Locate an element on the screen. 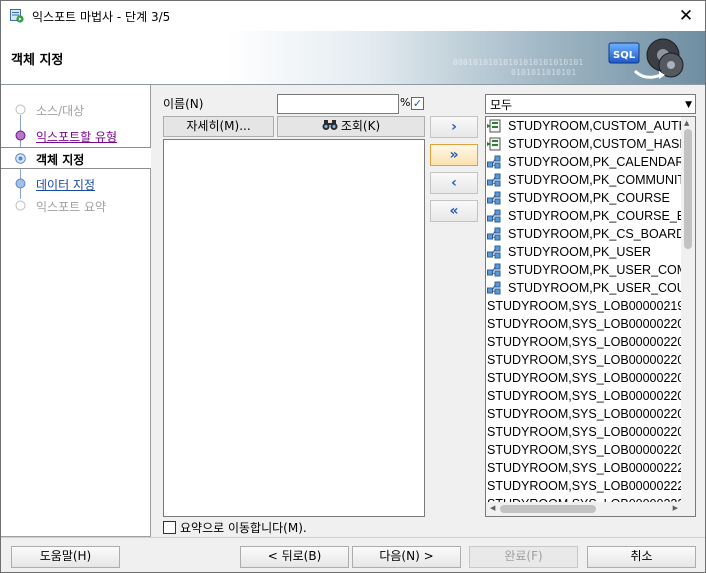  list-item: STUDYROOM,SYS_LOB0000022015 is located at coordinates (584, 396).